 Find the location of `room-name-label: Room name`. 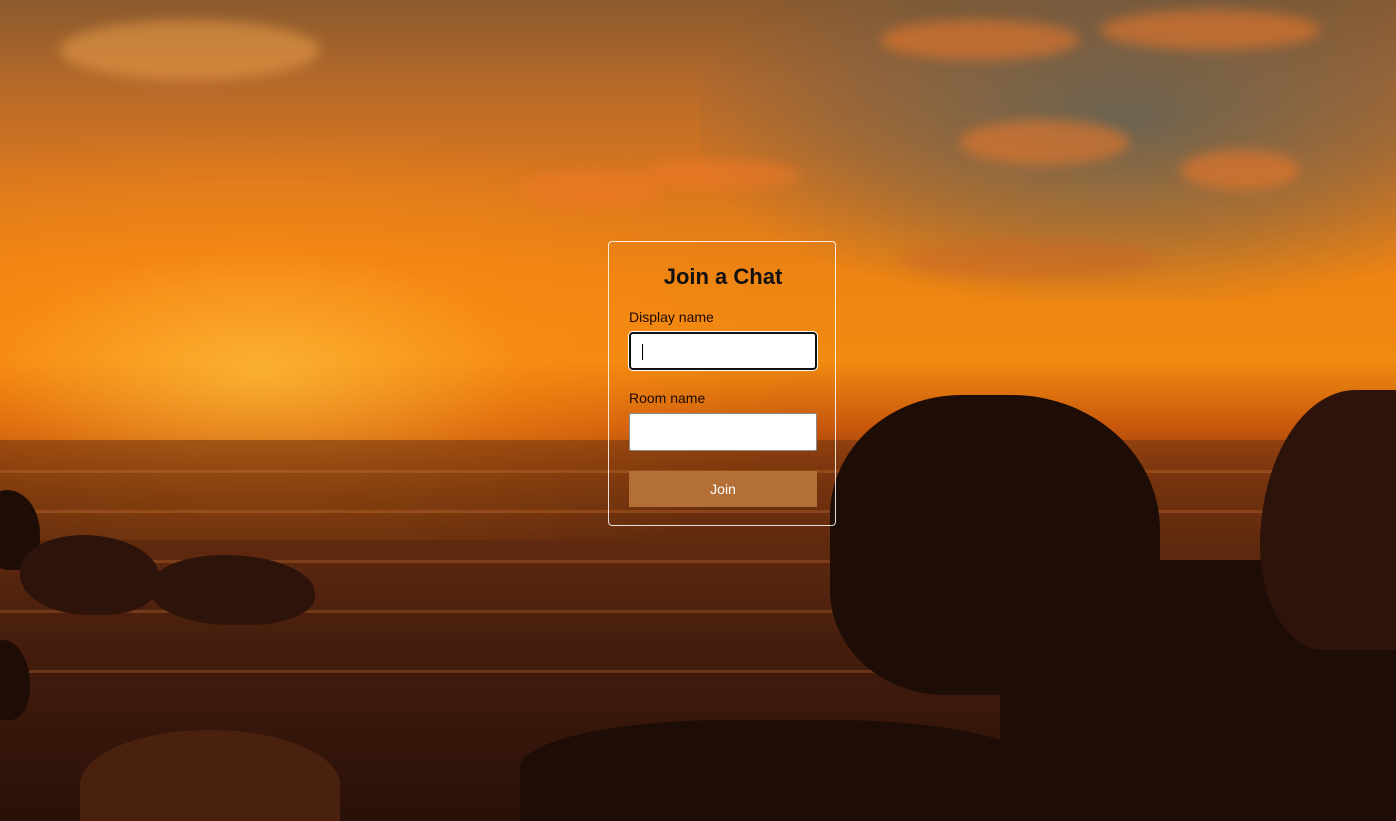

room-name-label: Room name is located at coordinates (667, 398).